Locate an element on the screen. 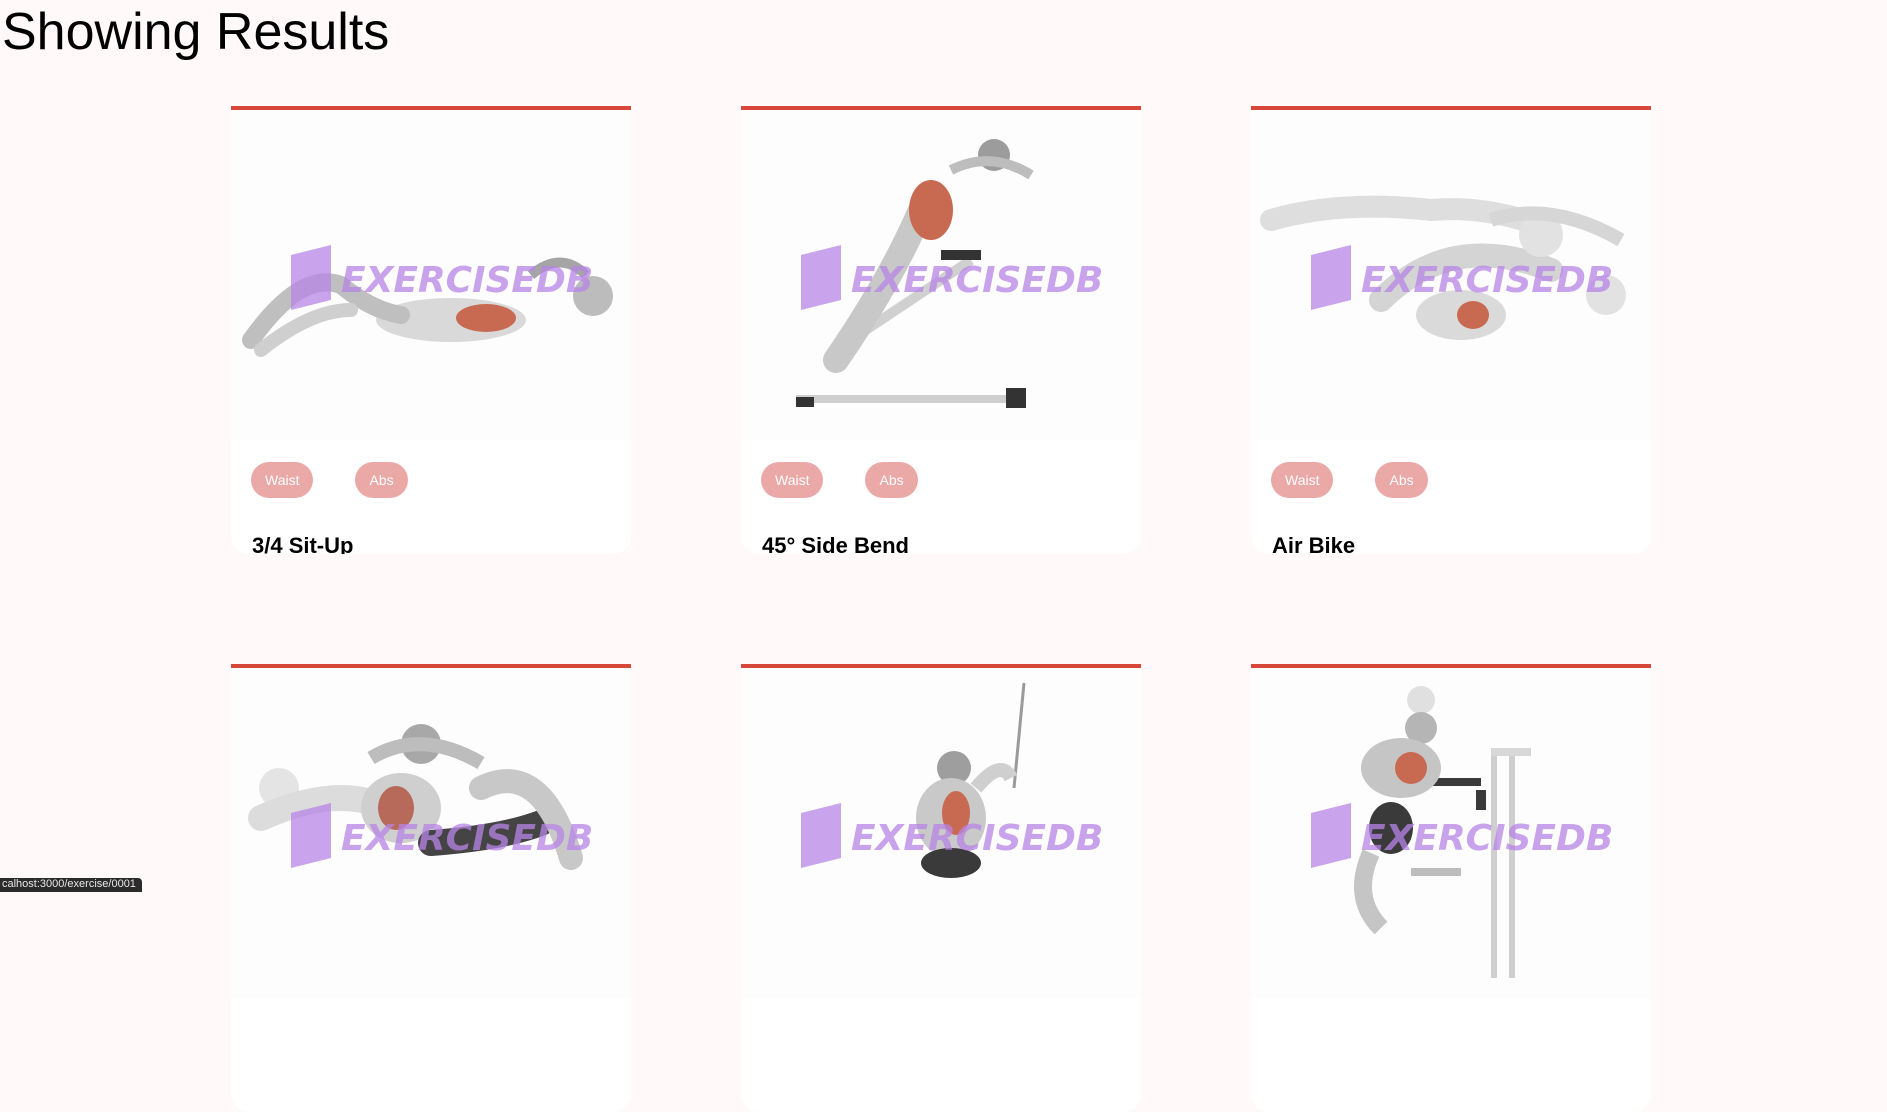 The height and width of the screenshot is (1112, 1887). exercise-card: EXERCISEDB Waist Abs 3/4 Sit-Up is located at coordinates (431, 330).